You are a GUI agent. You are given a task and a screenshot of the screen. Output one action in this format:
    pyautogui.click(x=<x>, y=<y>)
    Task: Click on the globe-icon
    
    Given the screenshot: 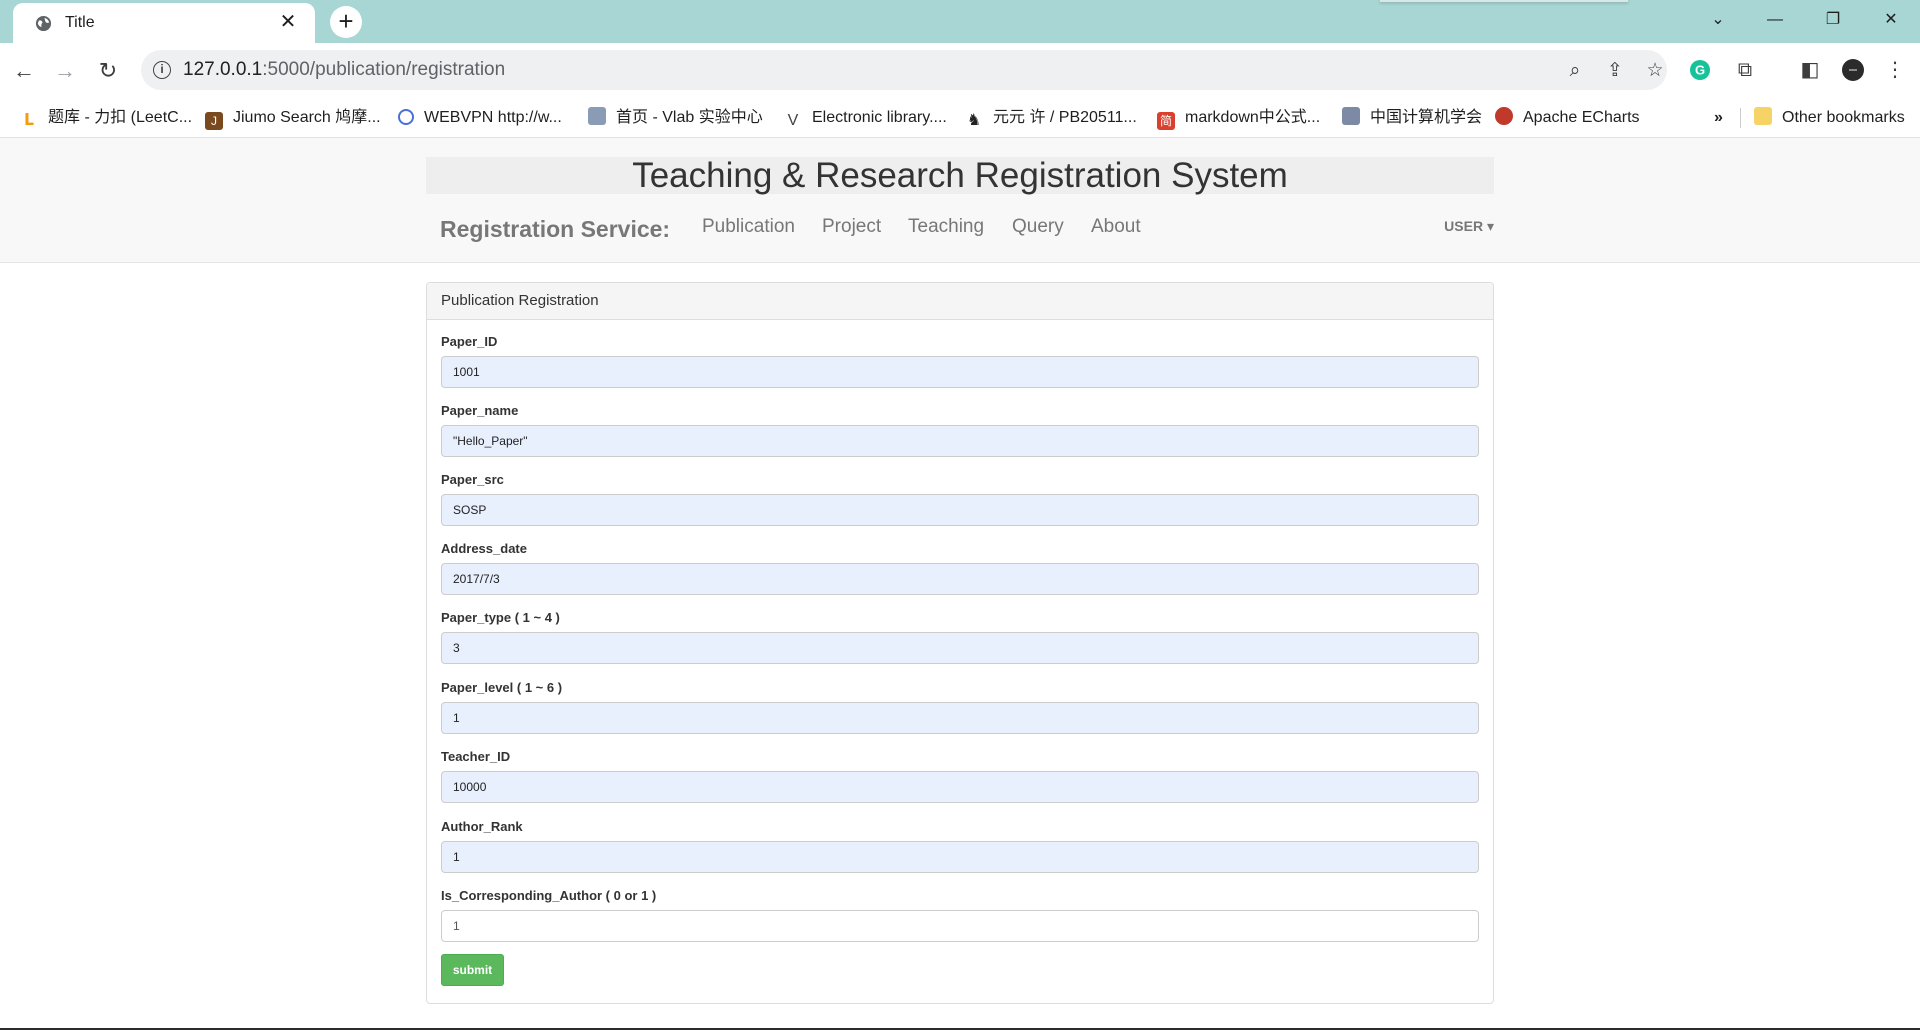 What is the action you would take?
    pyautogui.click(x=43, y=23)
    